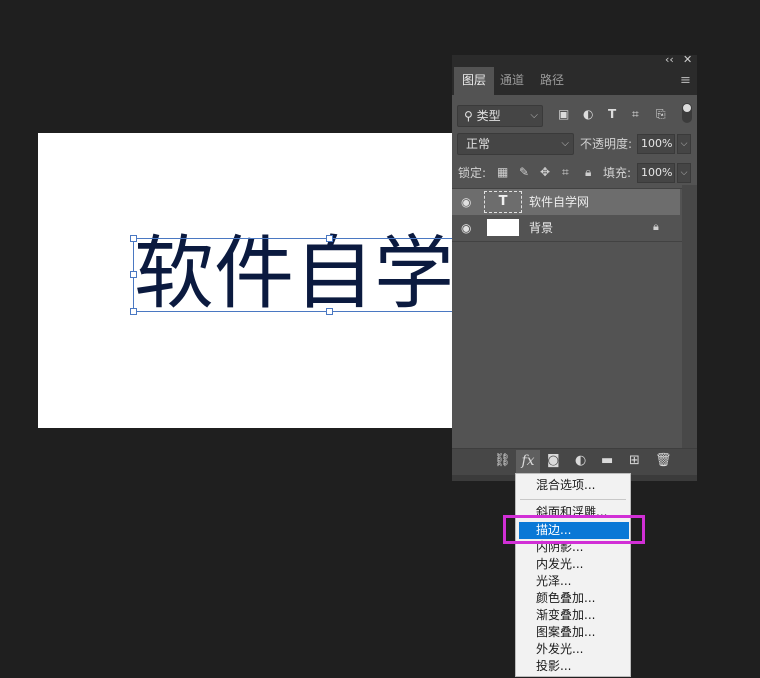 This screenshot has height=678, width=760. Describe the element at coordinates (656, 144) in the screenshot. I see `opacity-input: 100%` at that location.